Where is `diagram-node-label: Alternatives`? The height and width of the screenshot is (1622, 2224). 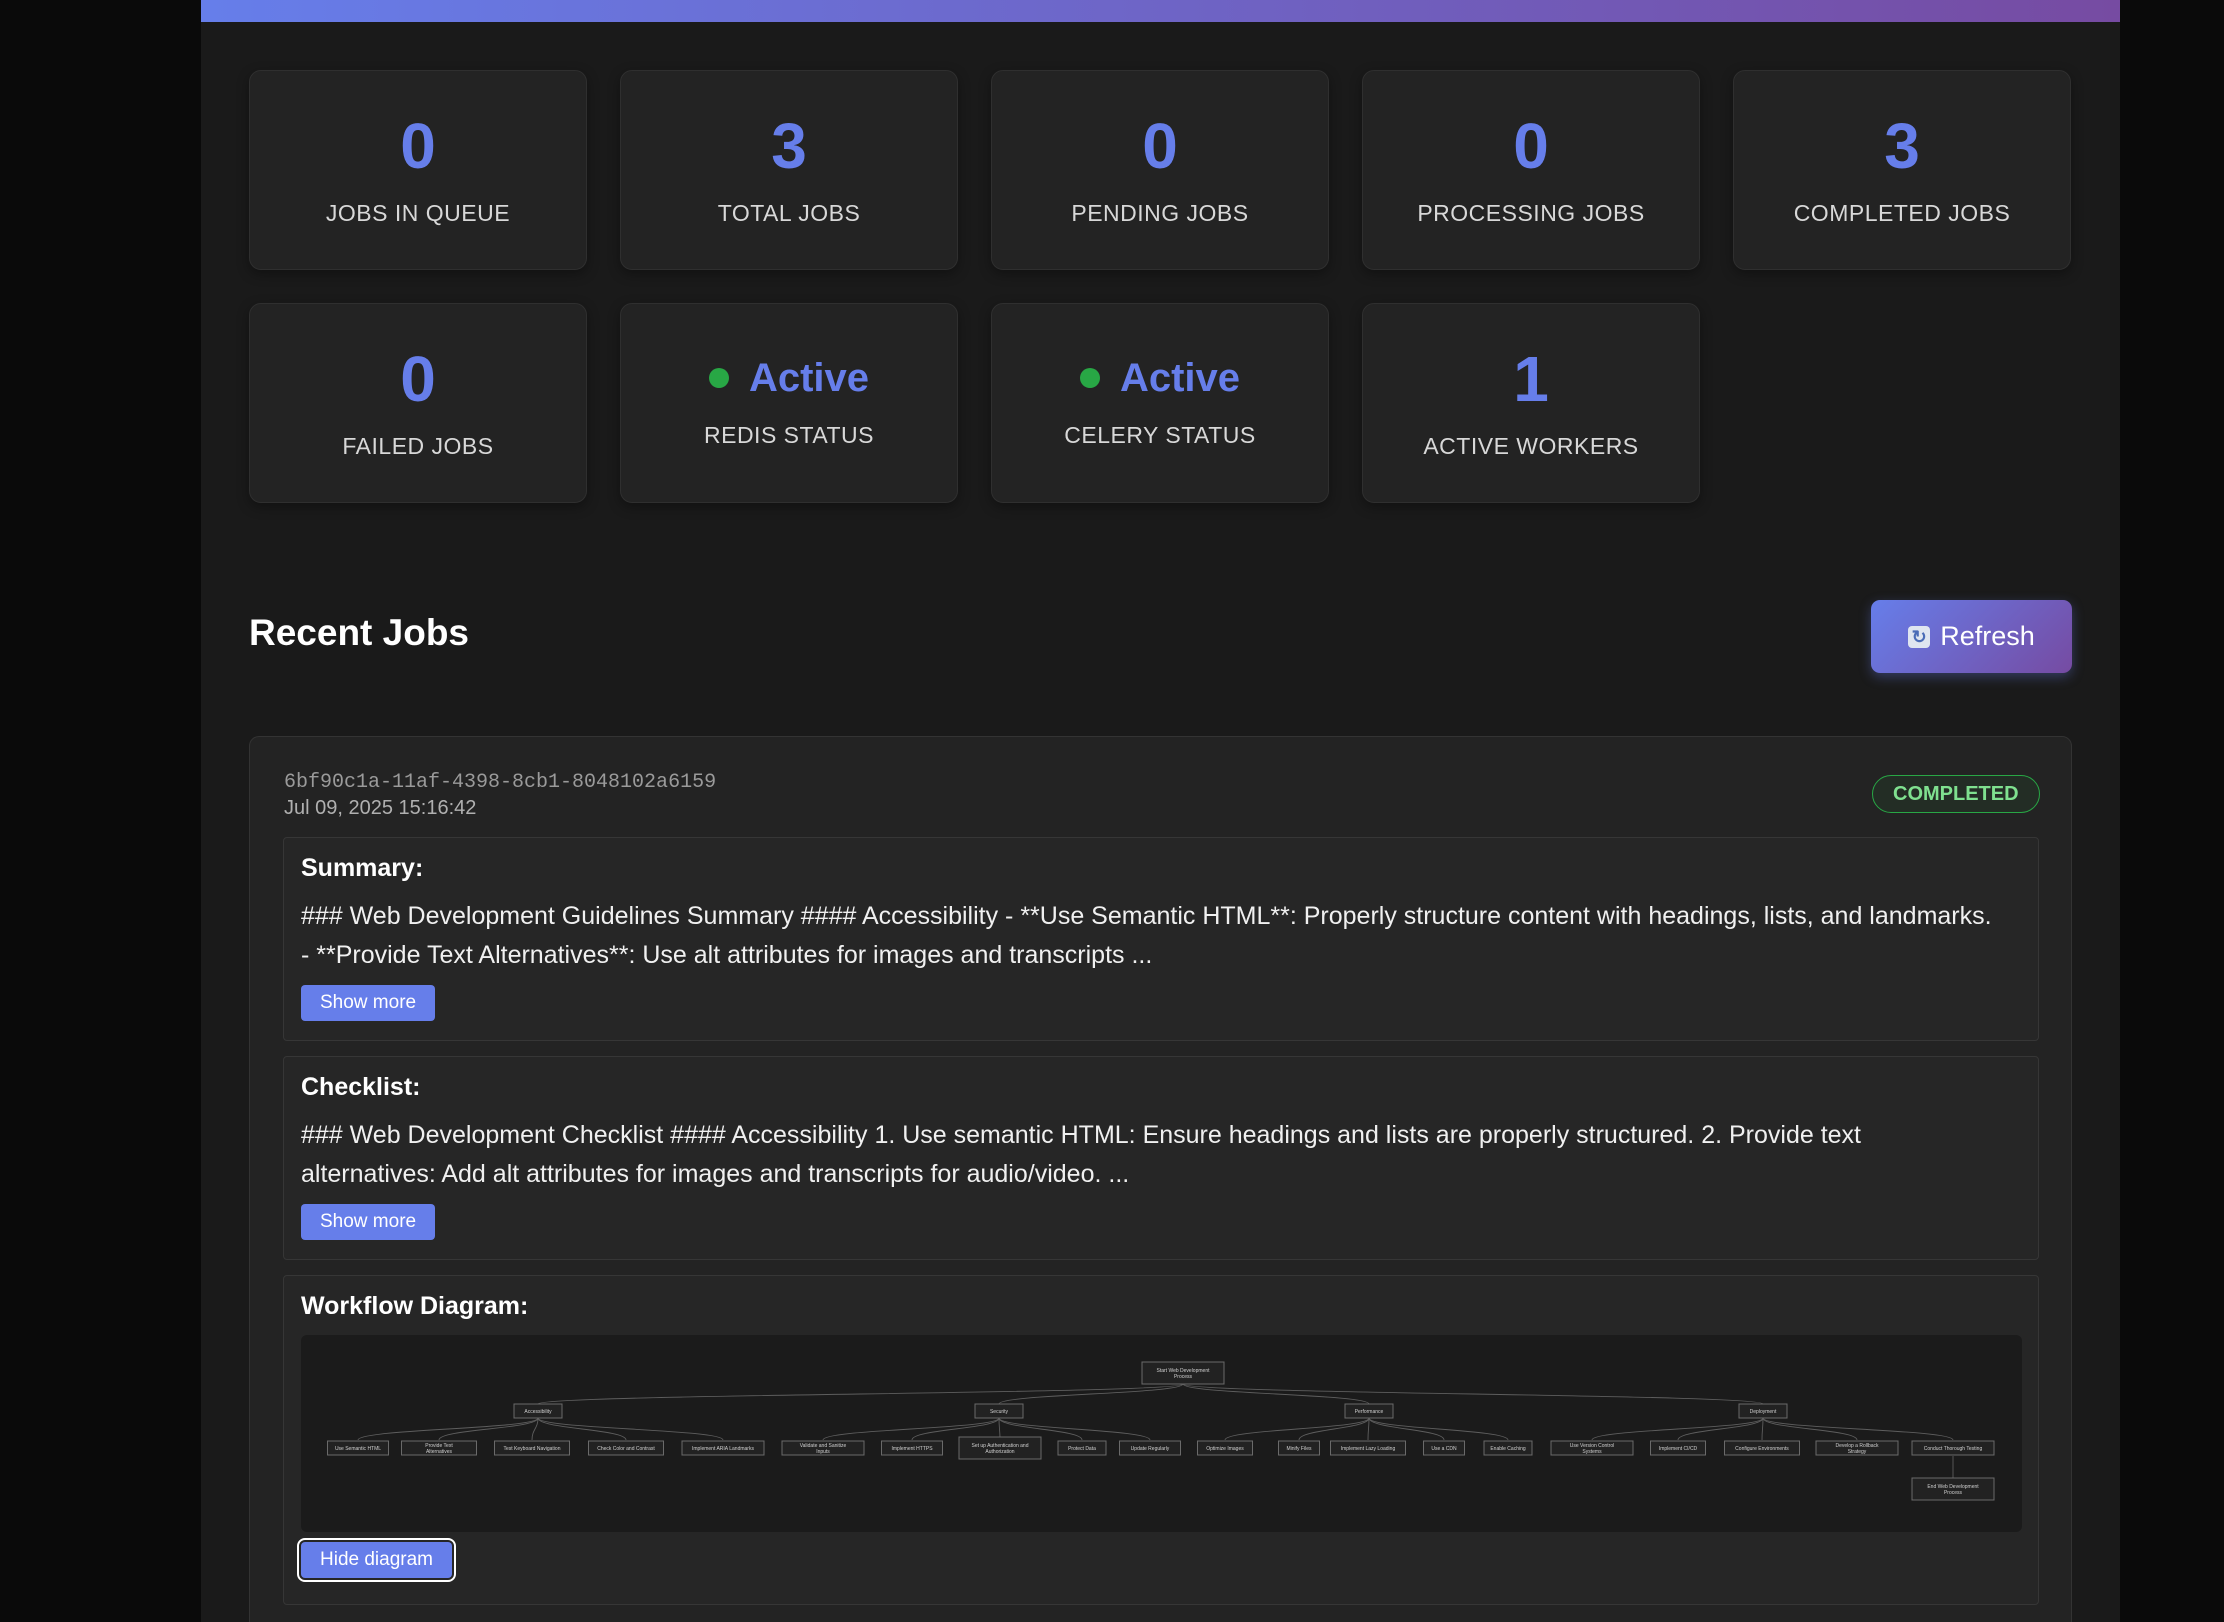 diagram-node-label: Alternatives is located at coordinates (439, 1452).